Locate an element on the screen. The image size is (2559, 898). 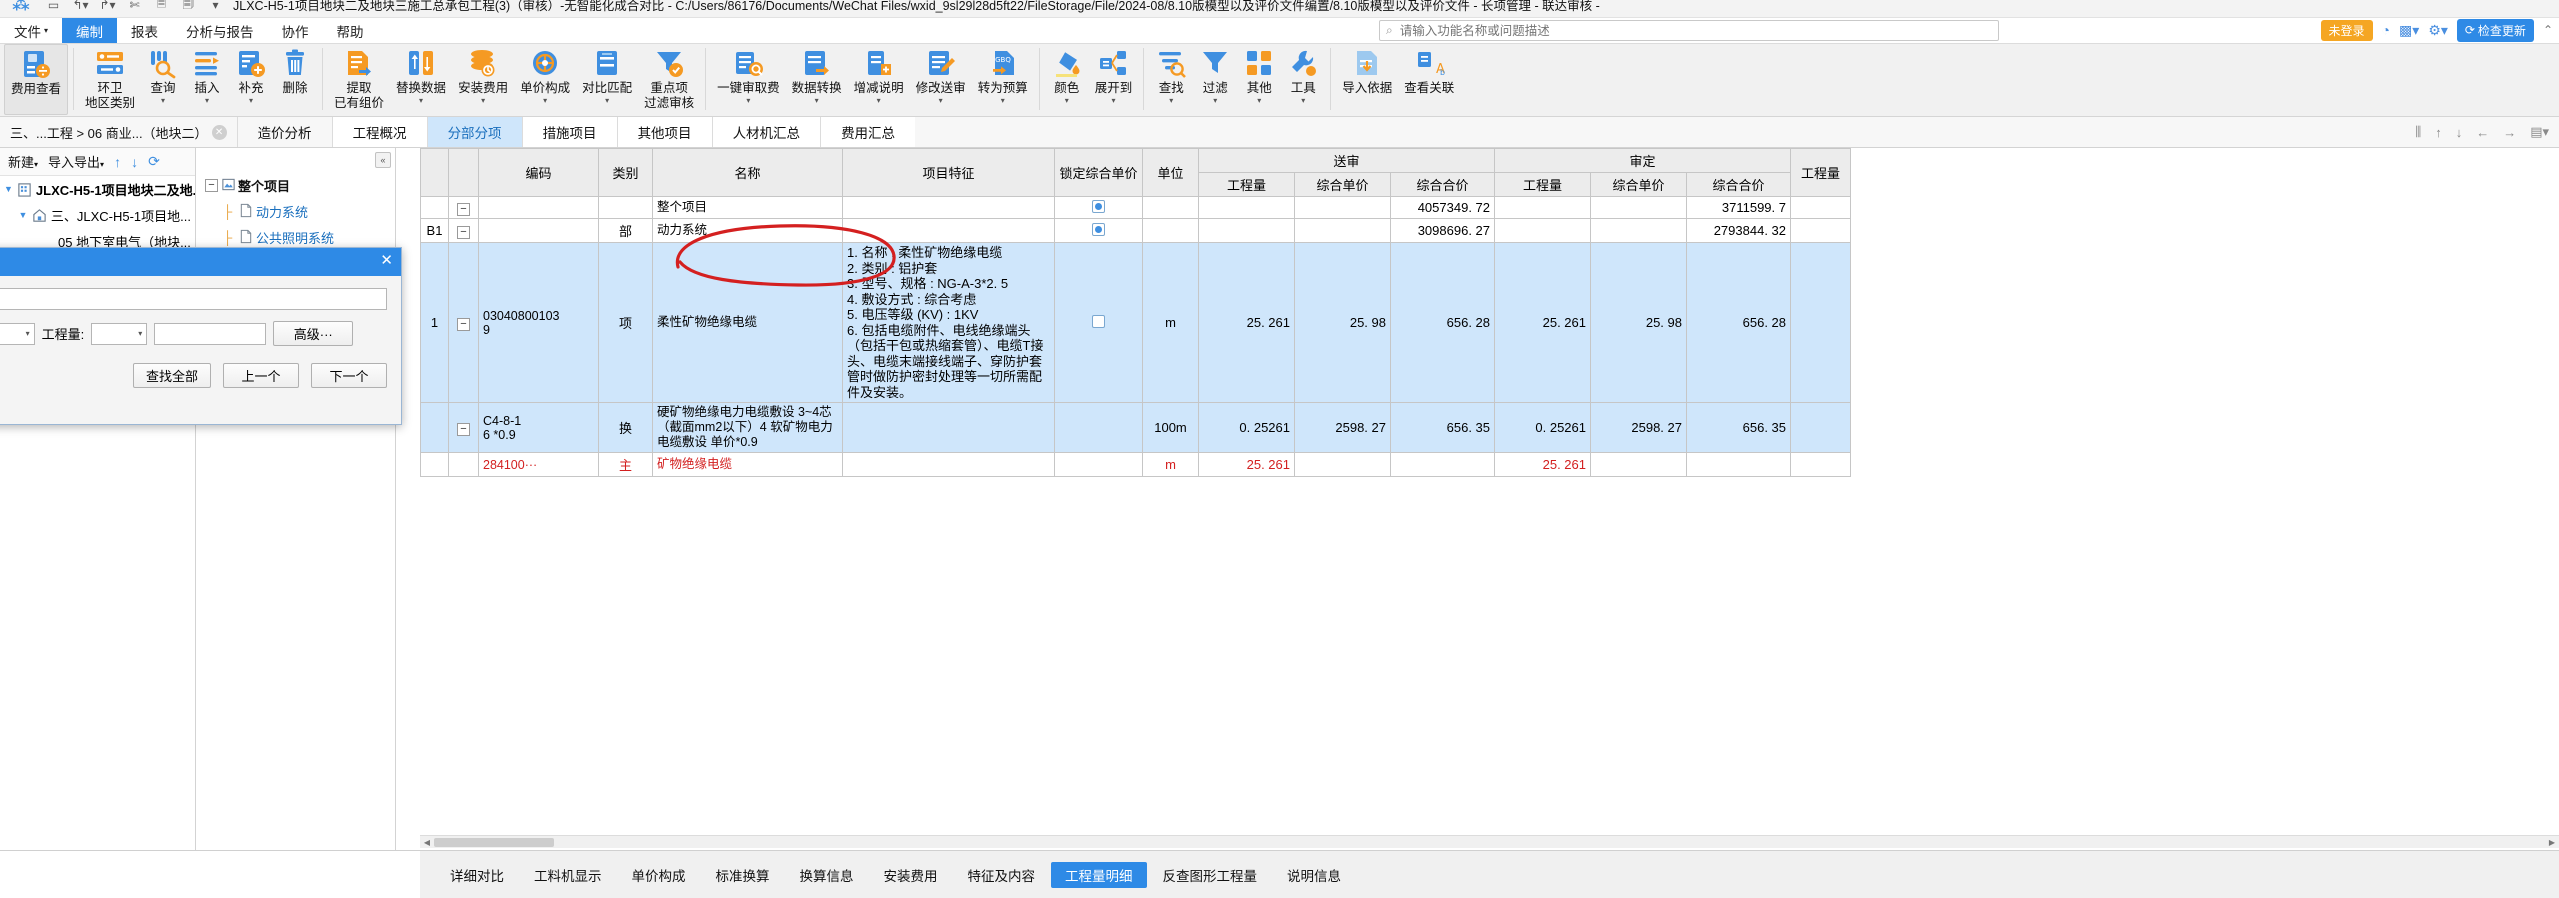
ribbon-button-查看关联: Ab 查看关联 is located at coordinates (1429, 79).